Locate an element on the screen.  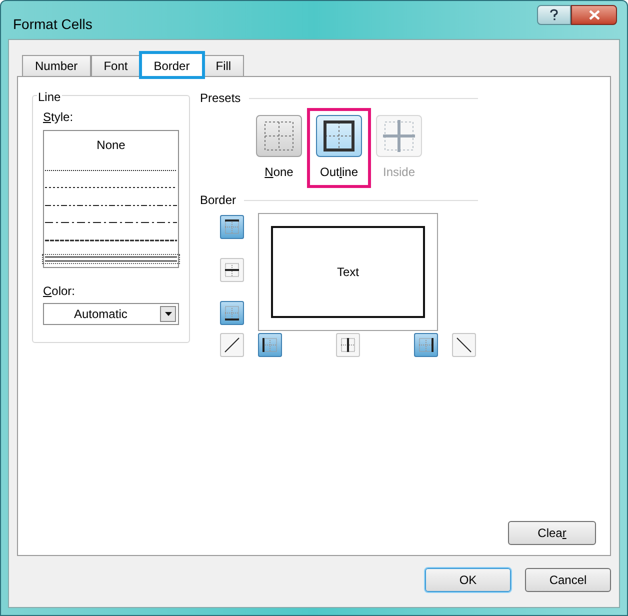
group-title: Border is located at coordinates (218, 200).